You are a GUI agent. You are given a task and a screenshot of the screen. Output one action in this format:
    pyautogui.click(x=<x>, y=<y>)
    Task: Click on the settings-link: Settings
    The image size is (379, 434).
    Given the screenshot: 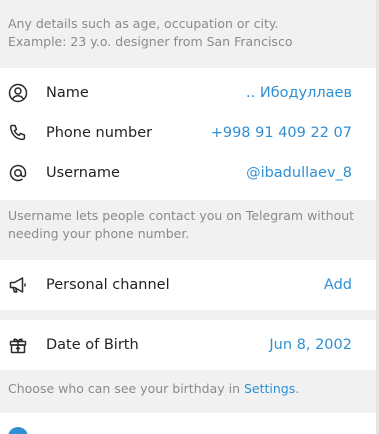 What is the action you would take?
    pyautogui.click(x=269, y=388)
    